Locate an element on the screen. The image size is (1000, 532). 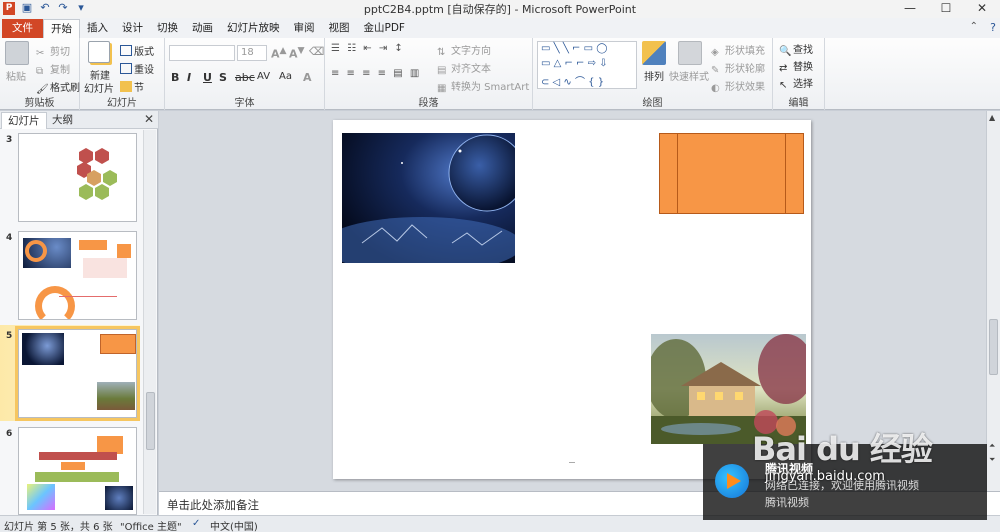
shape-fill-button: ◈ 形状填充 is located at coordinates (738, 50).